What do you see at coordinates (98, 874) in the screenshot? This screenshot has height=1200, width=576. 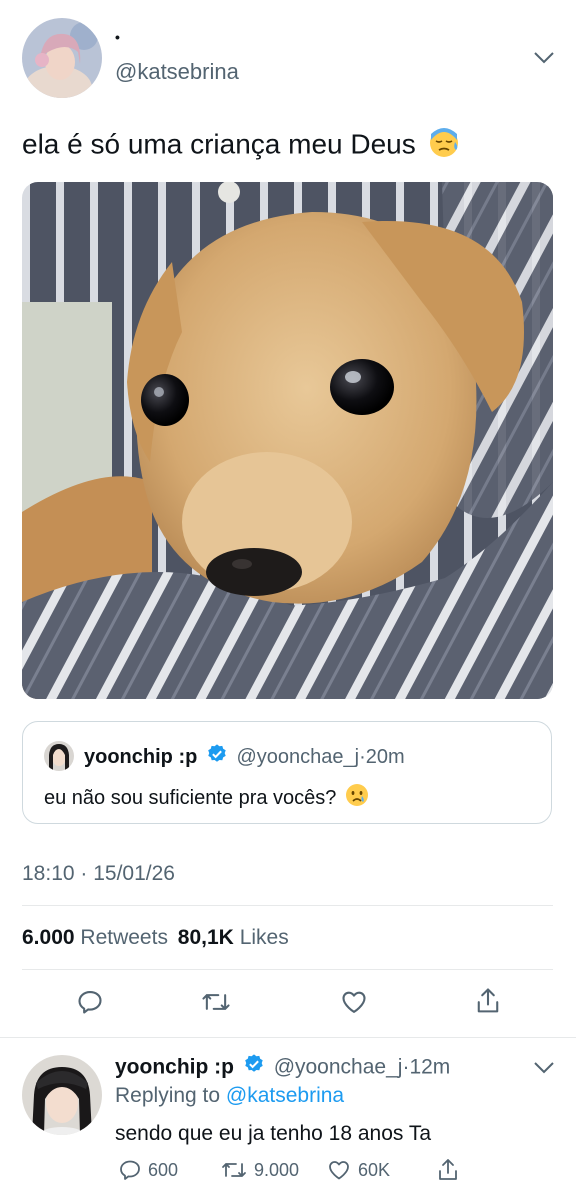 I see `tweet-timestamp: 18:10 · 15/01/26` at bounding box center [98, 874].